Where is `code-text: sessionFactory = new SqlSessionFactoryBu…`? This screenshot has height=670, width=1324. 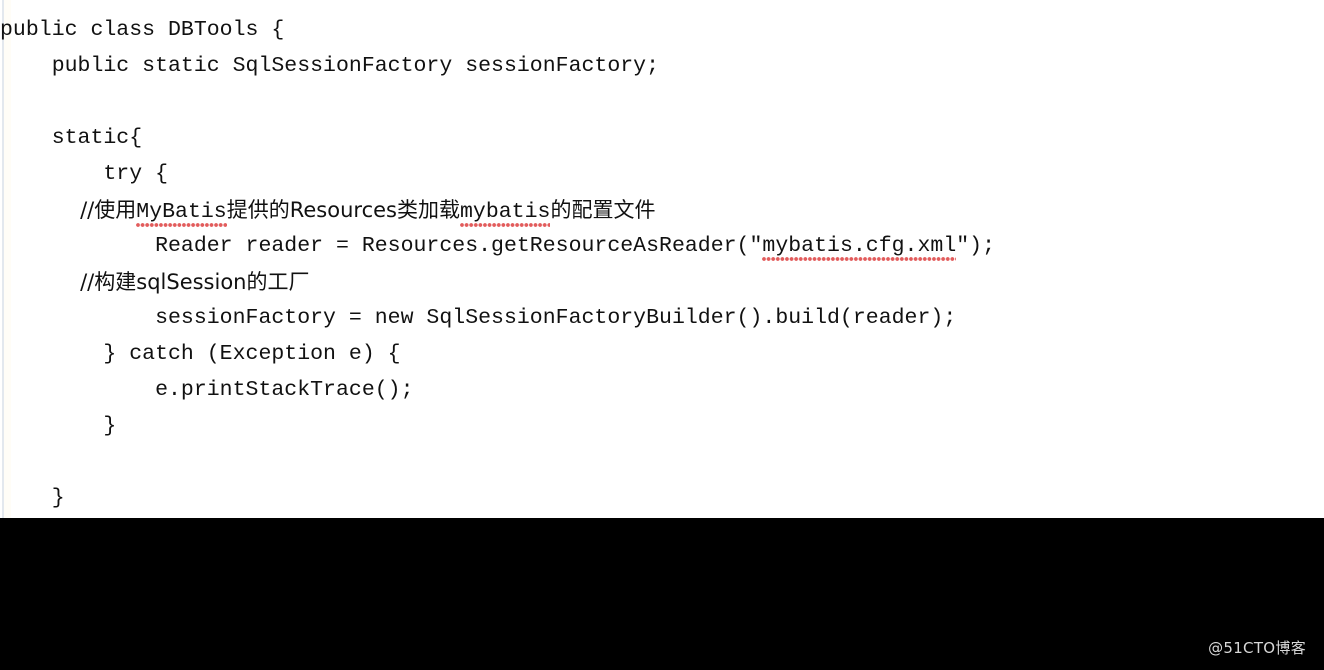
code-text: sessionFactory = new SqlSessionFactoryBu… is located at coordinates (478, 318).